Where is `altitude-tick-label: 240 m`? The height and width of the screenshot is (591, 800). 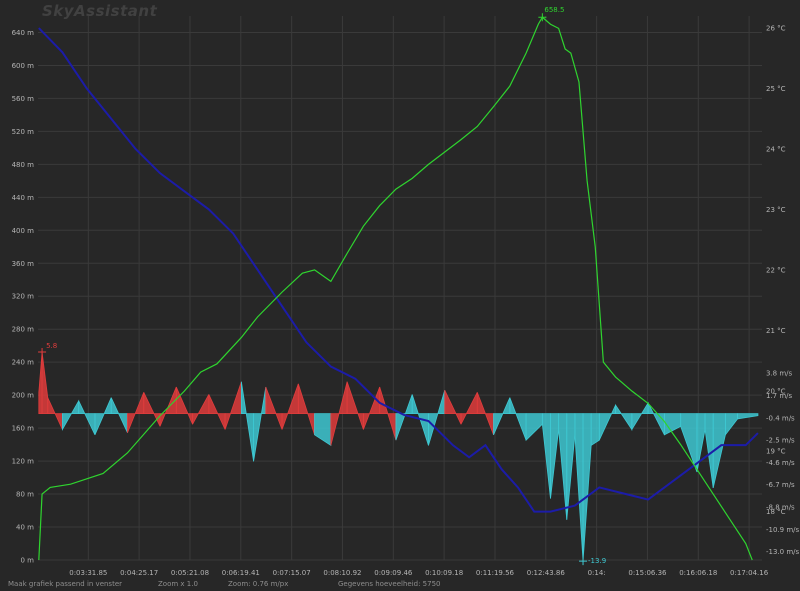 altitude-tick-label: 240 m is located at coordinates (23, 363).